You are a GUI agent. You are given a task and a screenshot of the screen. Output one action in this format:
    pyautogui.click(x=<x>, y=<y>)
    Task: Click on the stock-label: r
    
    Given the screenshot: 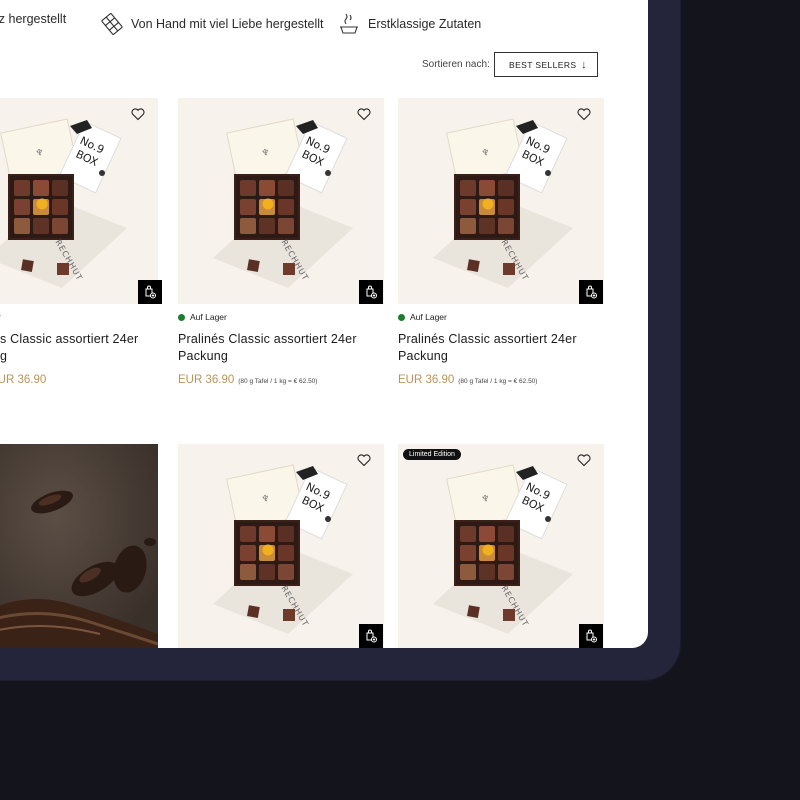 What is the action you would take?
    pyautogui.click(x=0, y=317)
    